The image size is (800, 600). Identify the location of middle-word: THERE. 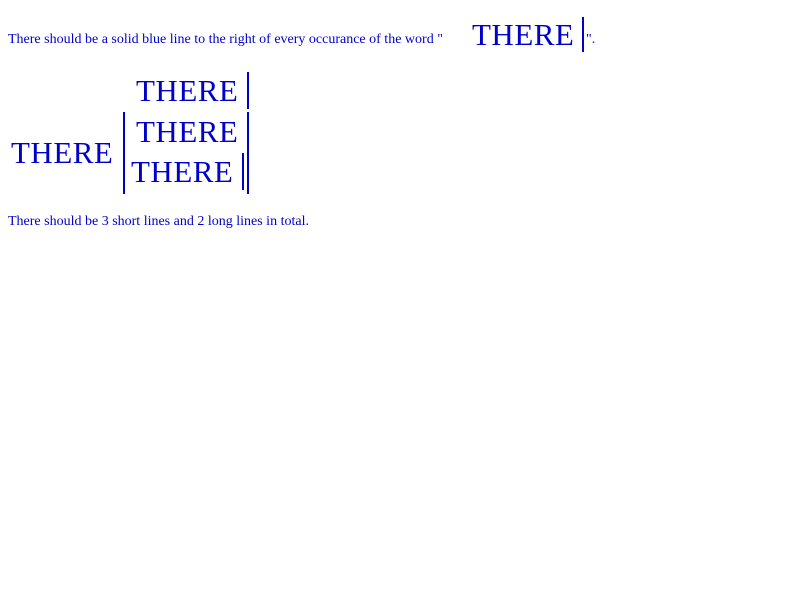
(187, 131).